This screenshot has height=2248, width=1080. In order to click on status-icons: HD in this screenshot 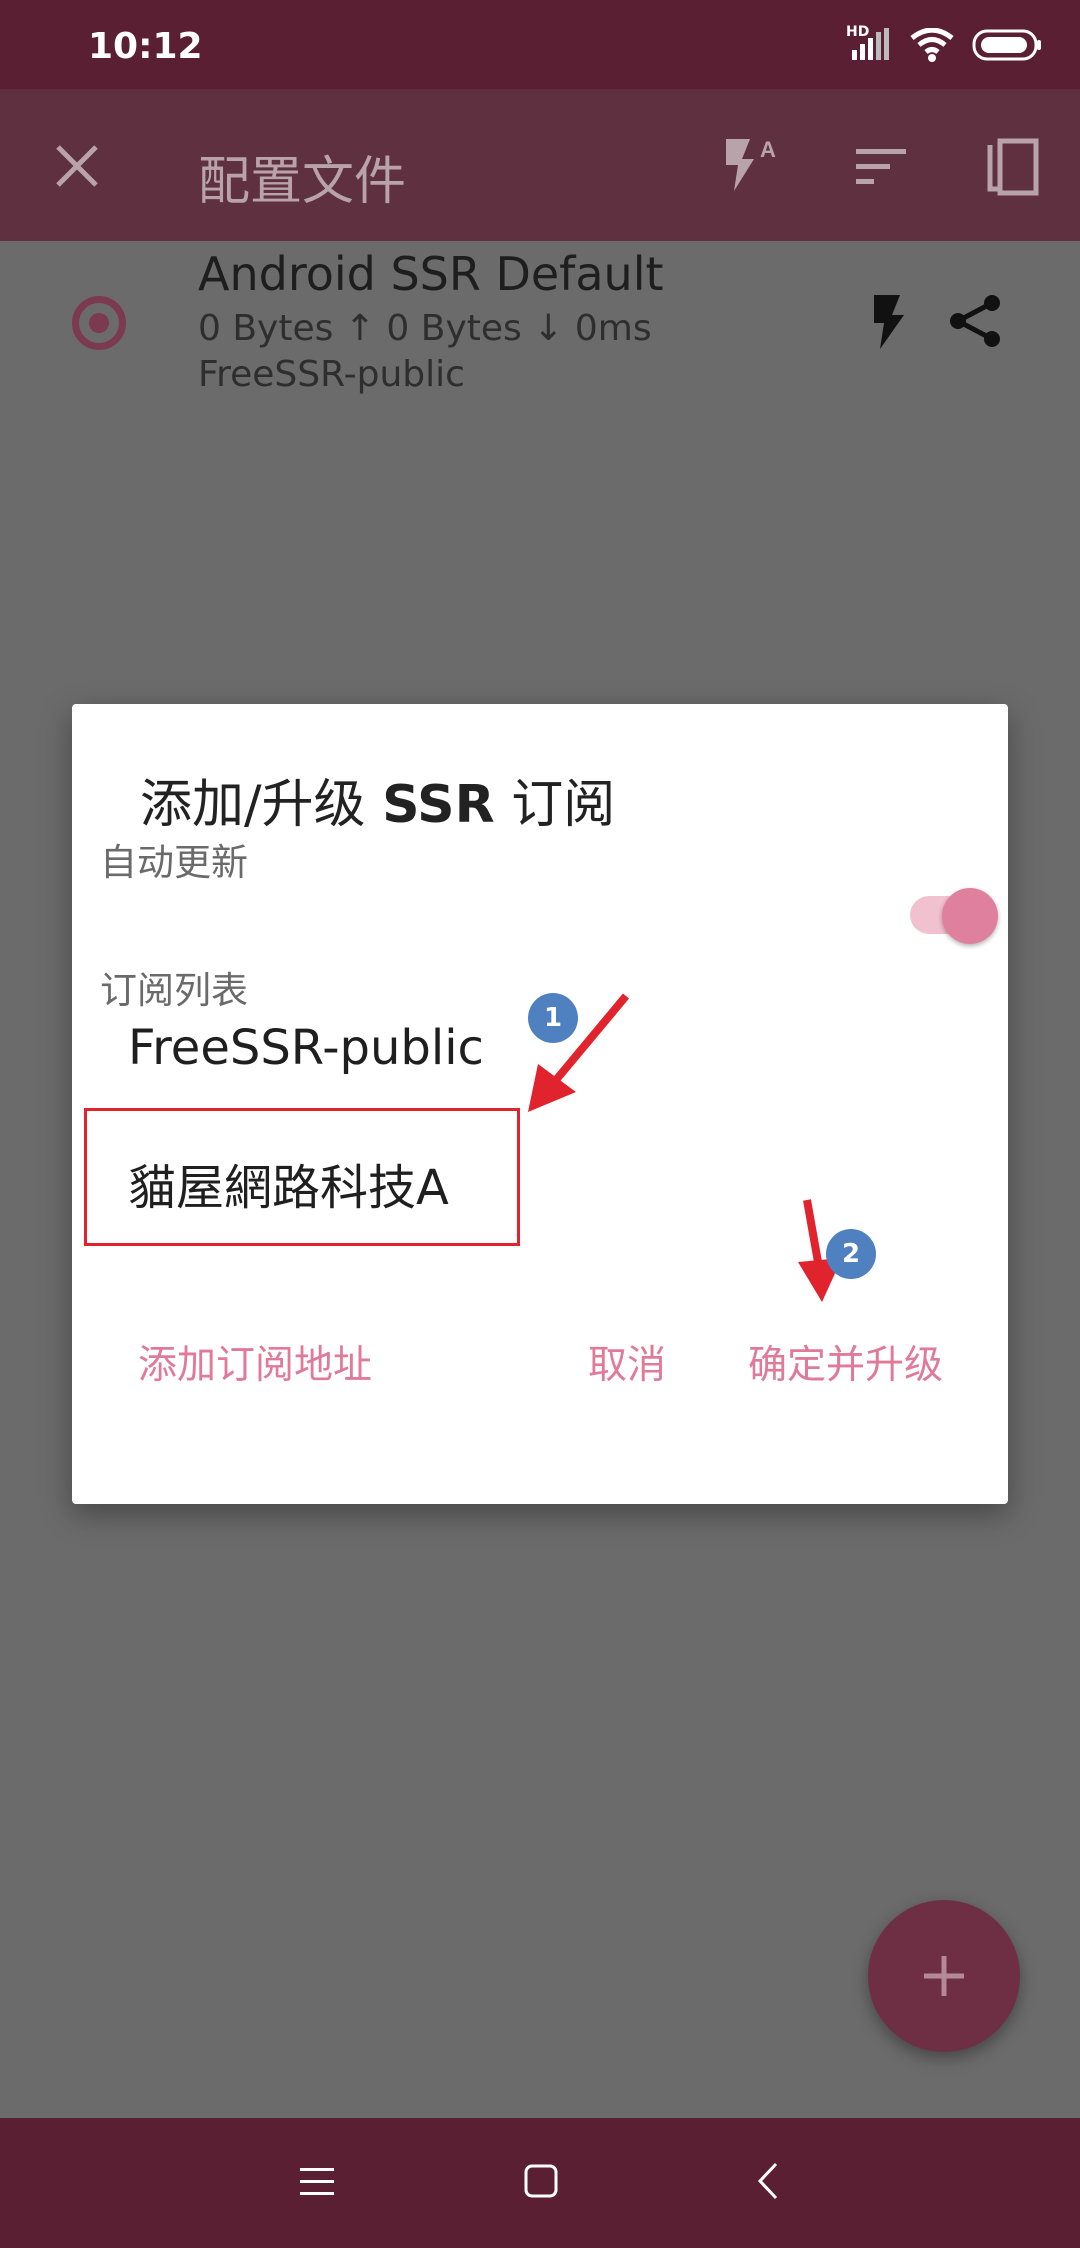, I will do `click(944, 43)`.